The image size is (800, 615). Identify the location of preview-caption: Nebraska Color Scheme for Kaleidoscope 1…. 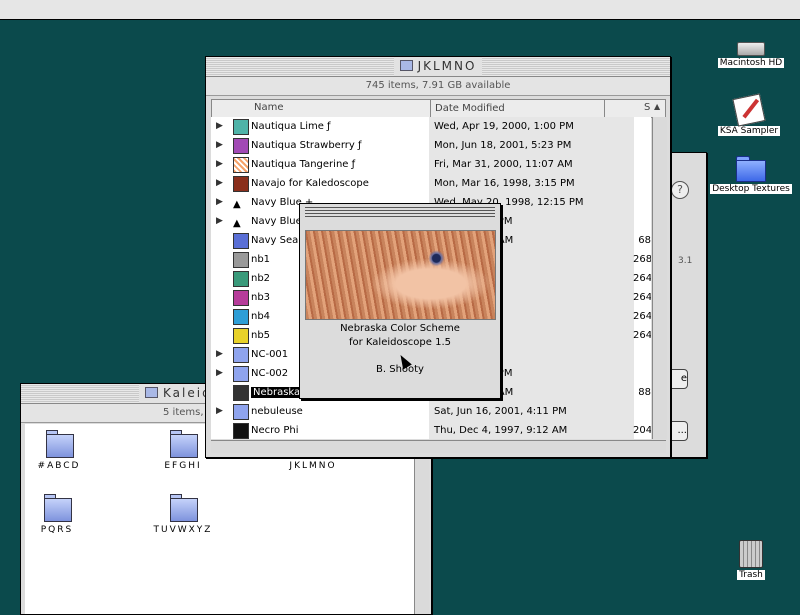
(400, 336).